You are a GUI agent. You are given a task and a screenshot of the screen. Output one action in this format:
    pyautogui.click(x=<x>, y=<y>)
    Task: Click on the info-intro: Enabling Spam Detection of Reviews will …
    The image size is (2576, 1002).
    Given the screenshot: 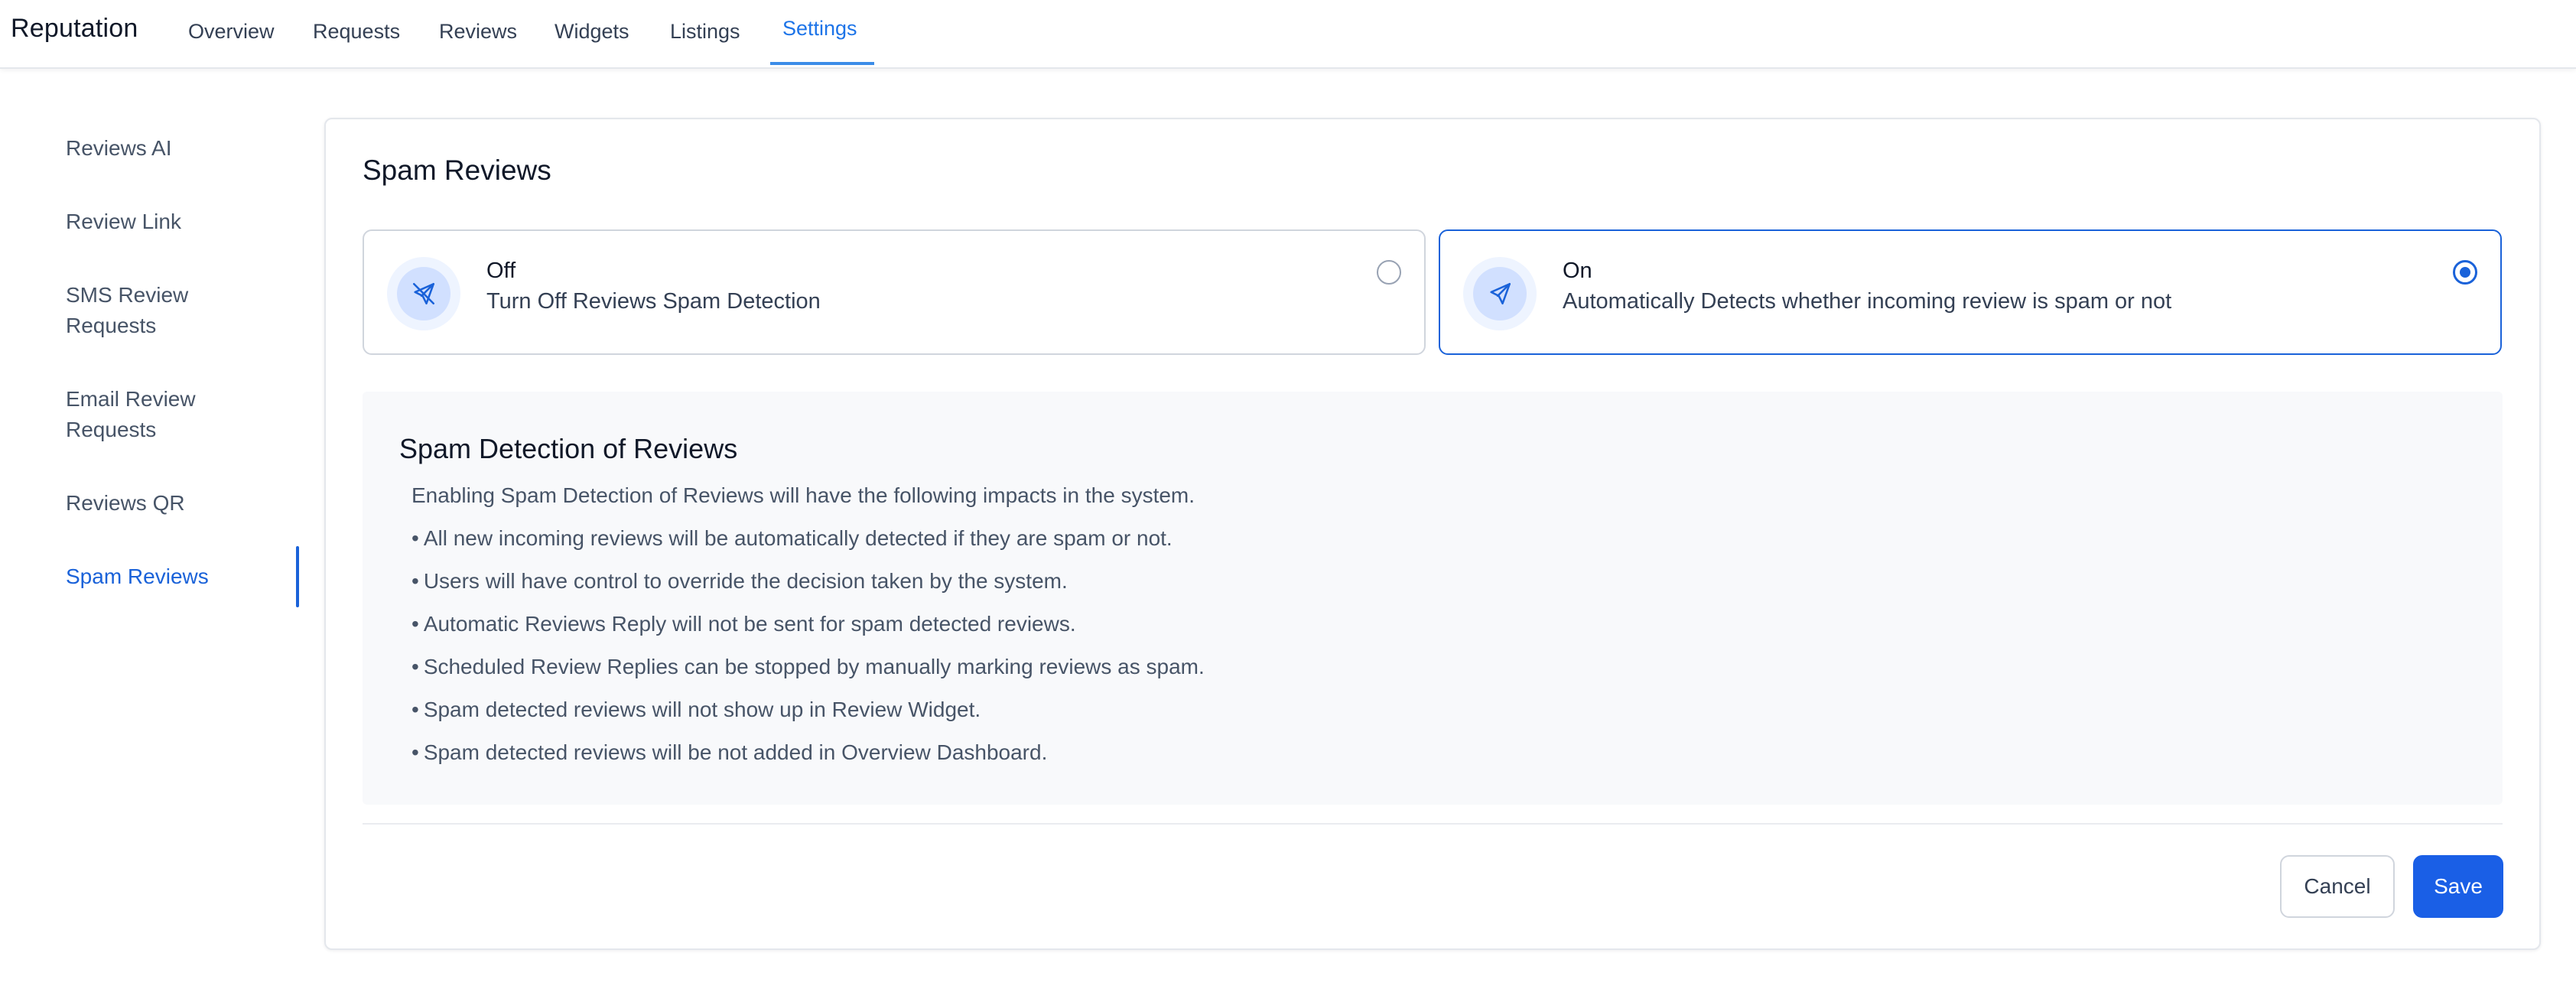 What is the action you would take?
    pyautogui.click(x=803, y=495)
    